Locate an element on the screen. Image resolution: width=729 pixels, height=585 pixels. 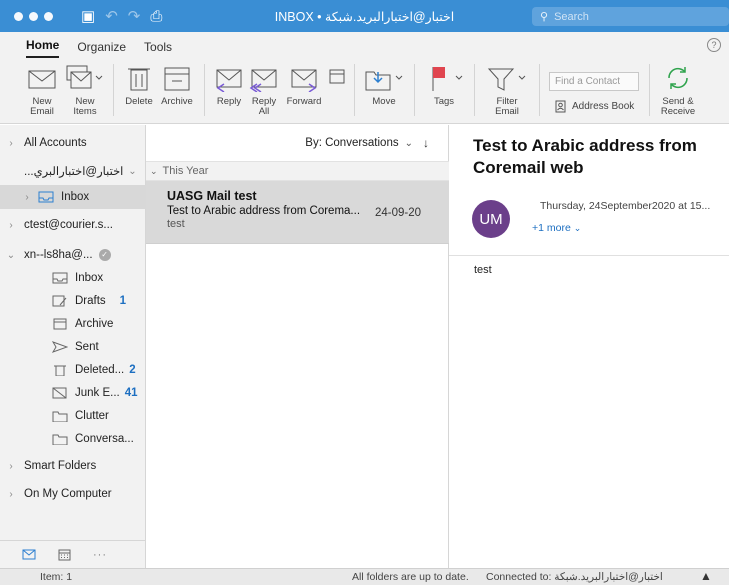
filter-icon is located at coordinates (506, 79).